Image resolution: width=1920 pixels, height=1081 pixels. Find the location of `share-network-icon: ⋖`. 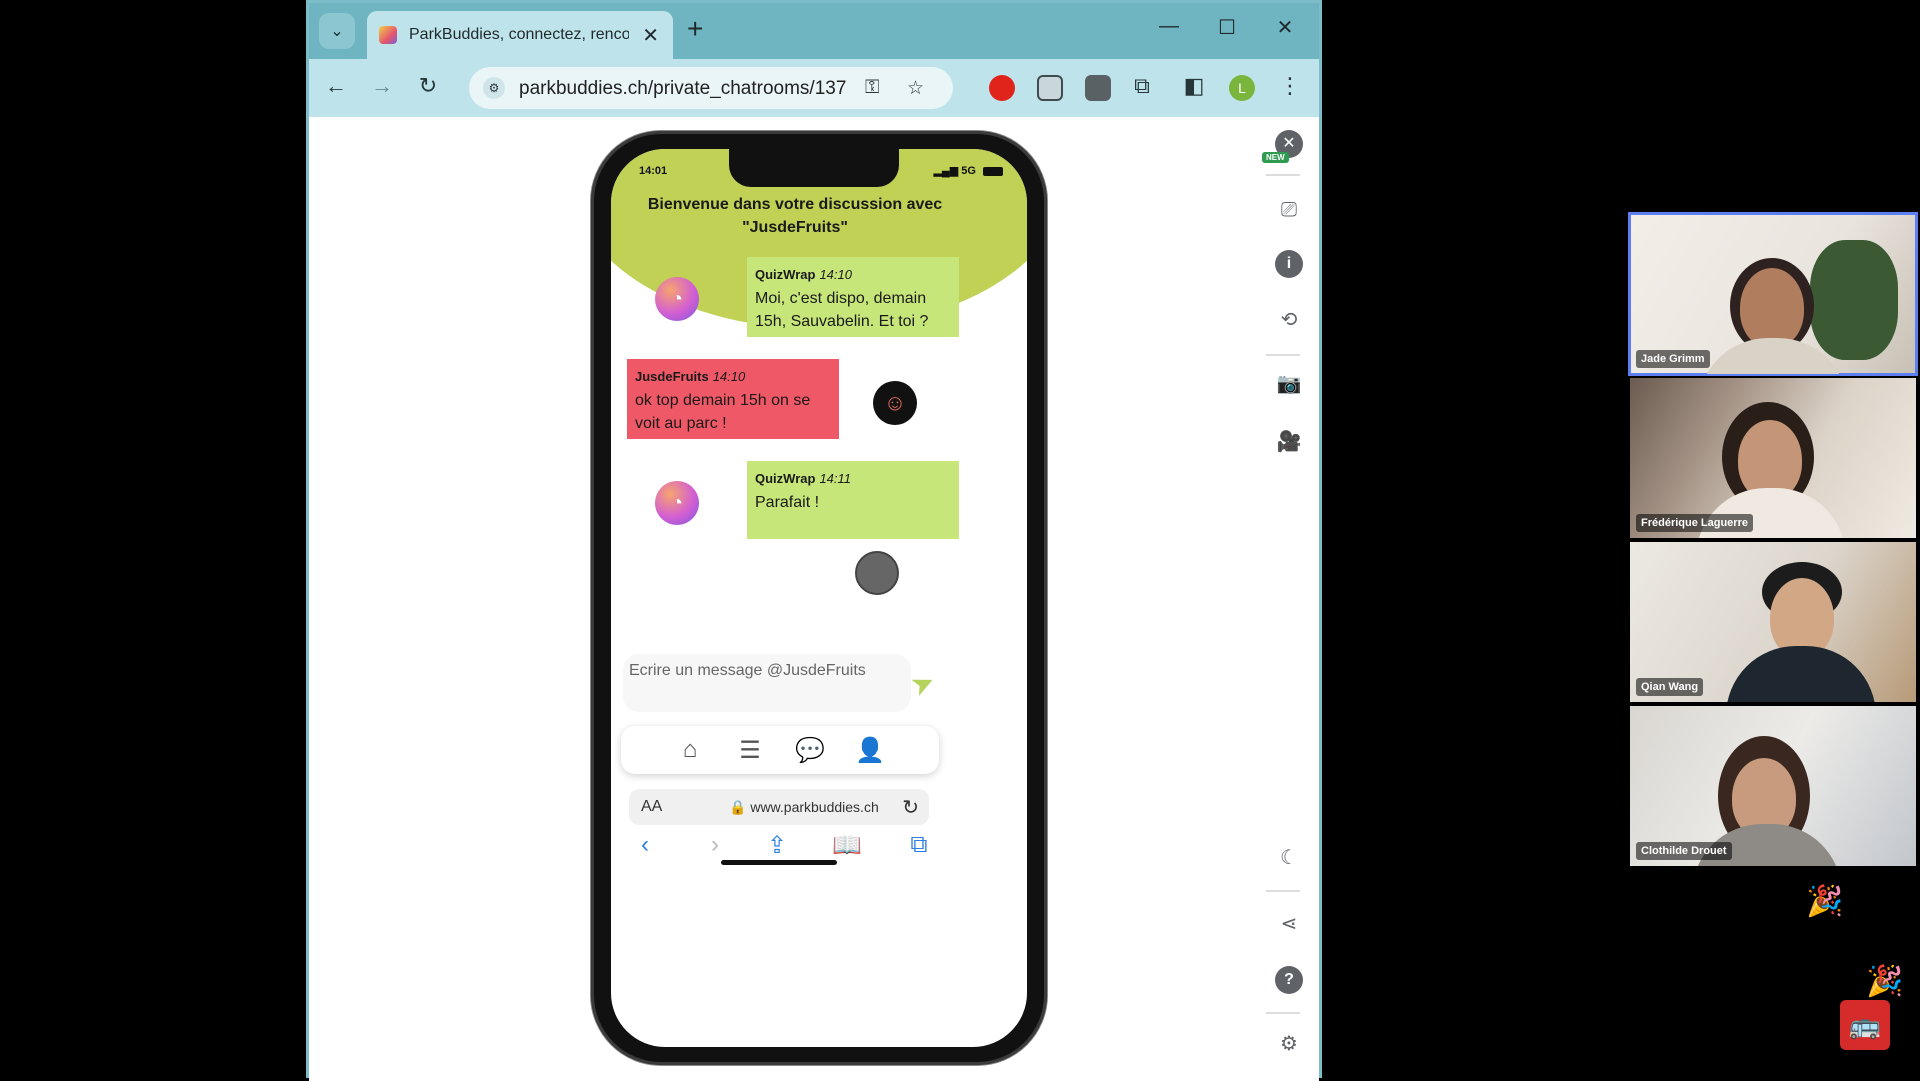

share-network-icon: ⋖ is located at coordinates (1289, 924).